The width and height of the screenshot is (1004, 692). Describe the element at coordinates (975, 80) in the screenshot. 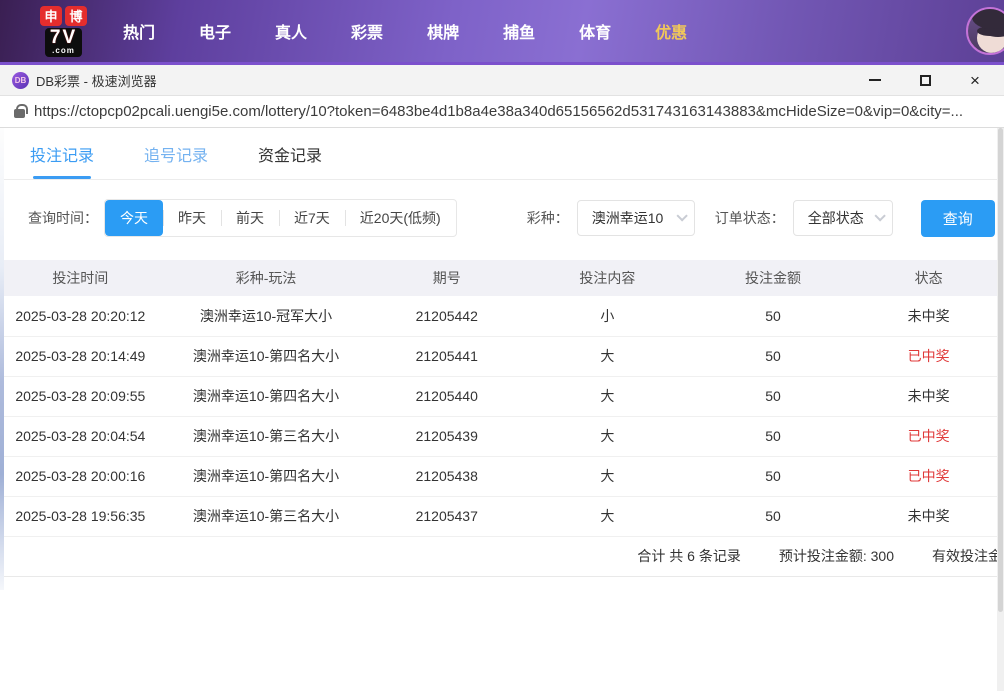

I see `close-button: ×` at that location.